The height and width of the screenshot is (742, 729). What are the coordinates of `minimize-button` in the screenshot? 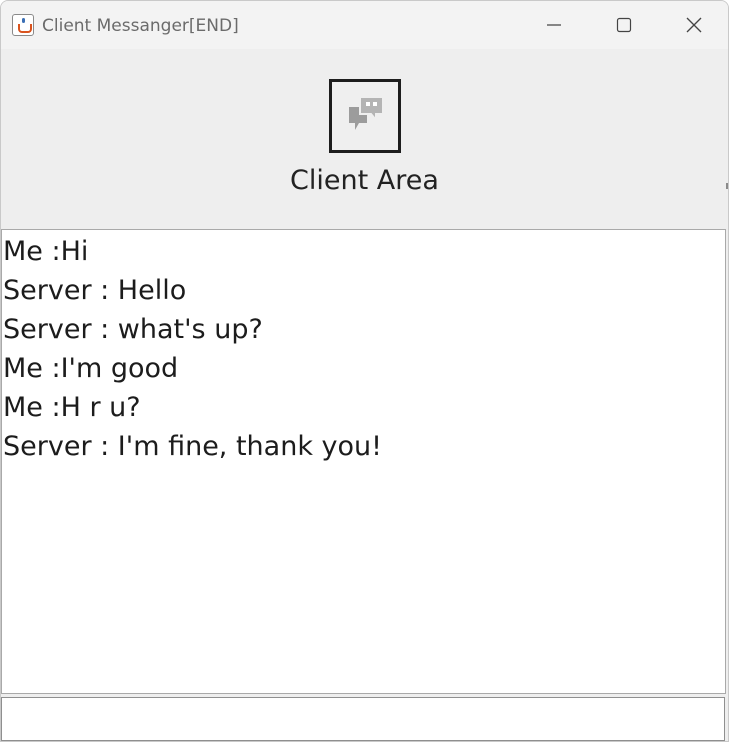 It's located at (554, 25).